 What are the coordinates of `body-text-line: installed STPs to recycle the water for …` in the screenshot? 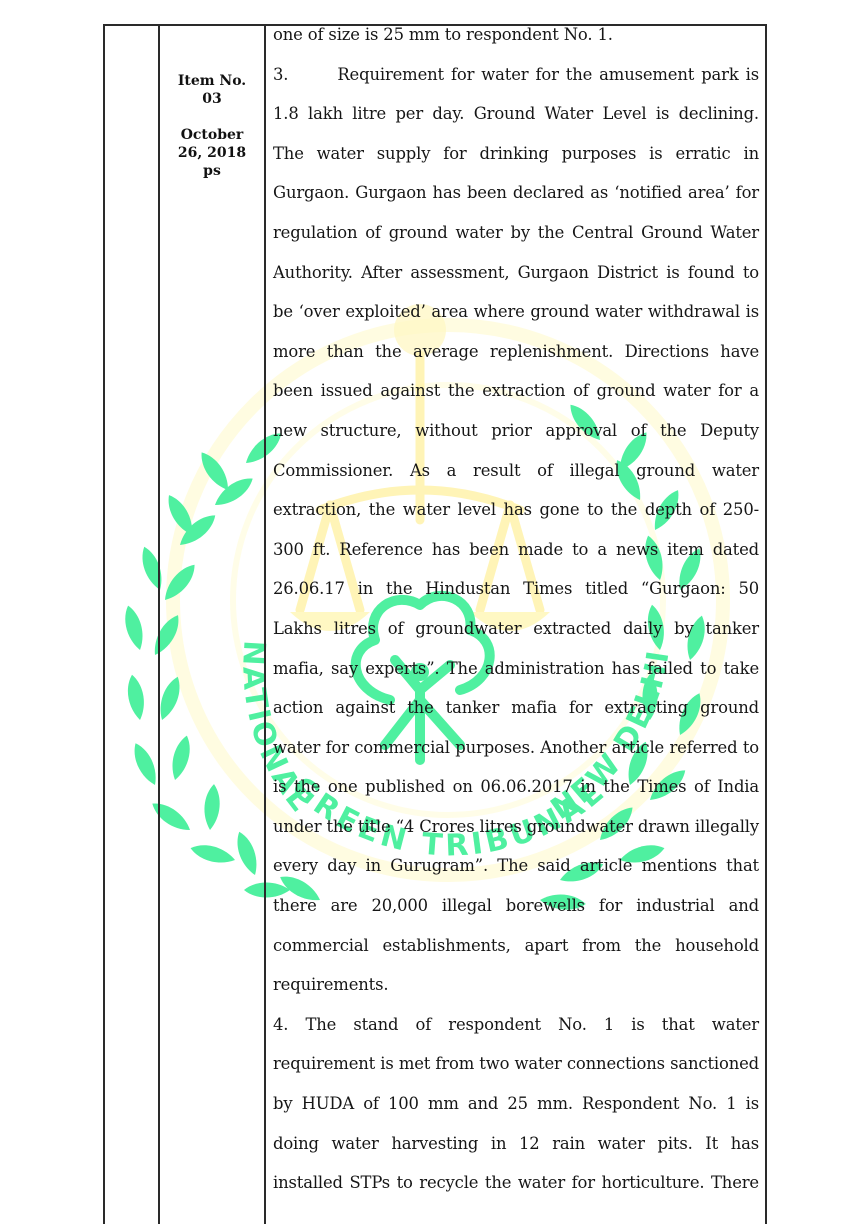 It's located at (516, 1183).